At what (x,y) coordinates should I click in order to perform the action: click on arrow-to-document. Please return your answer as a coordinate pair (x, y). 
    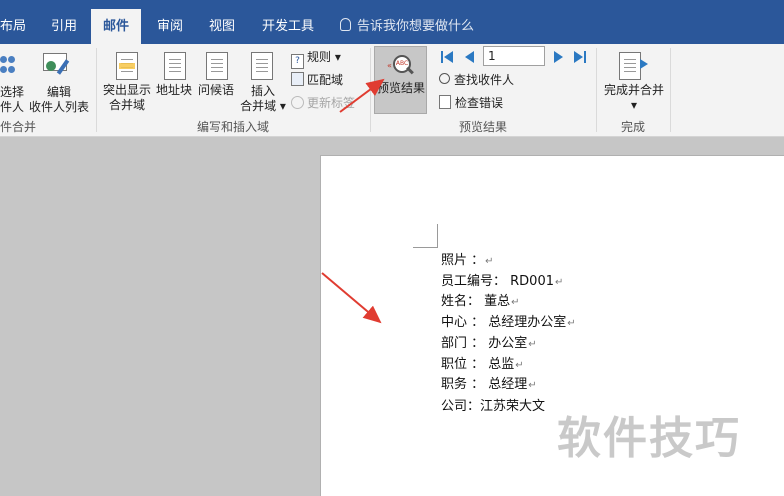
    Looking at the image, I should click on (351, 298).